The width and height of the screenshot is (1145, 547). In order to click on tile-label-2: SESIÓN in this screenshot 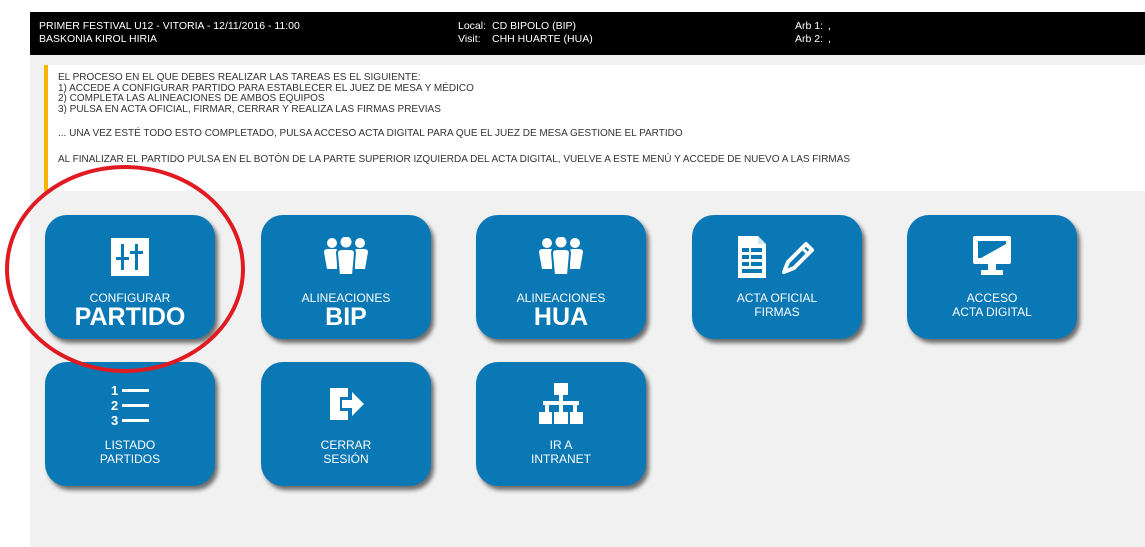, I will do `click(346, 459)`.